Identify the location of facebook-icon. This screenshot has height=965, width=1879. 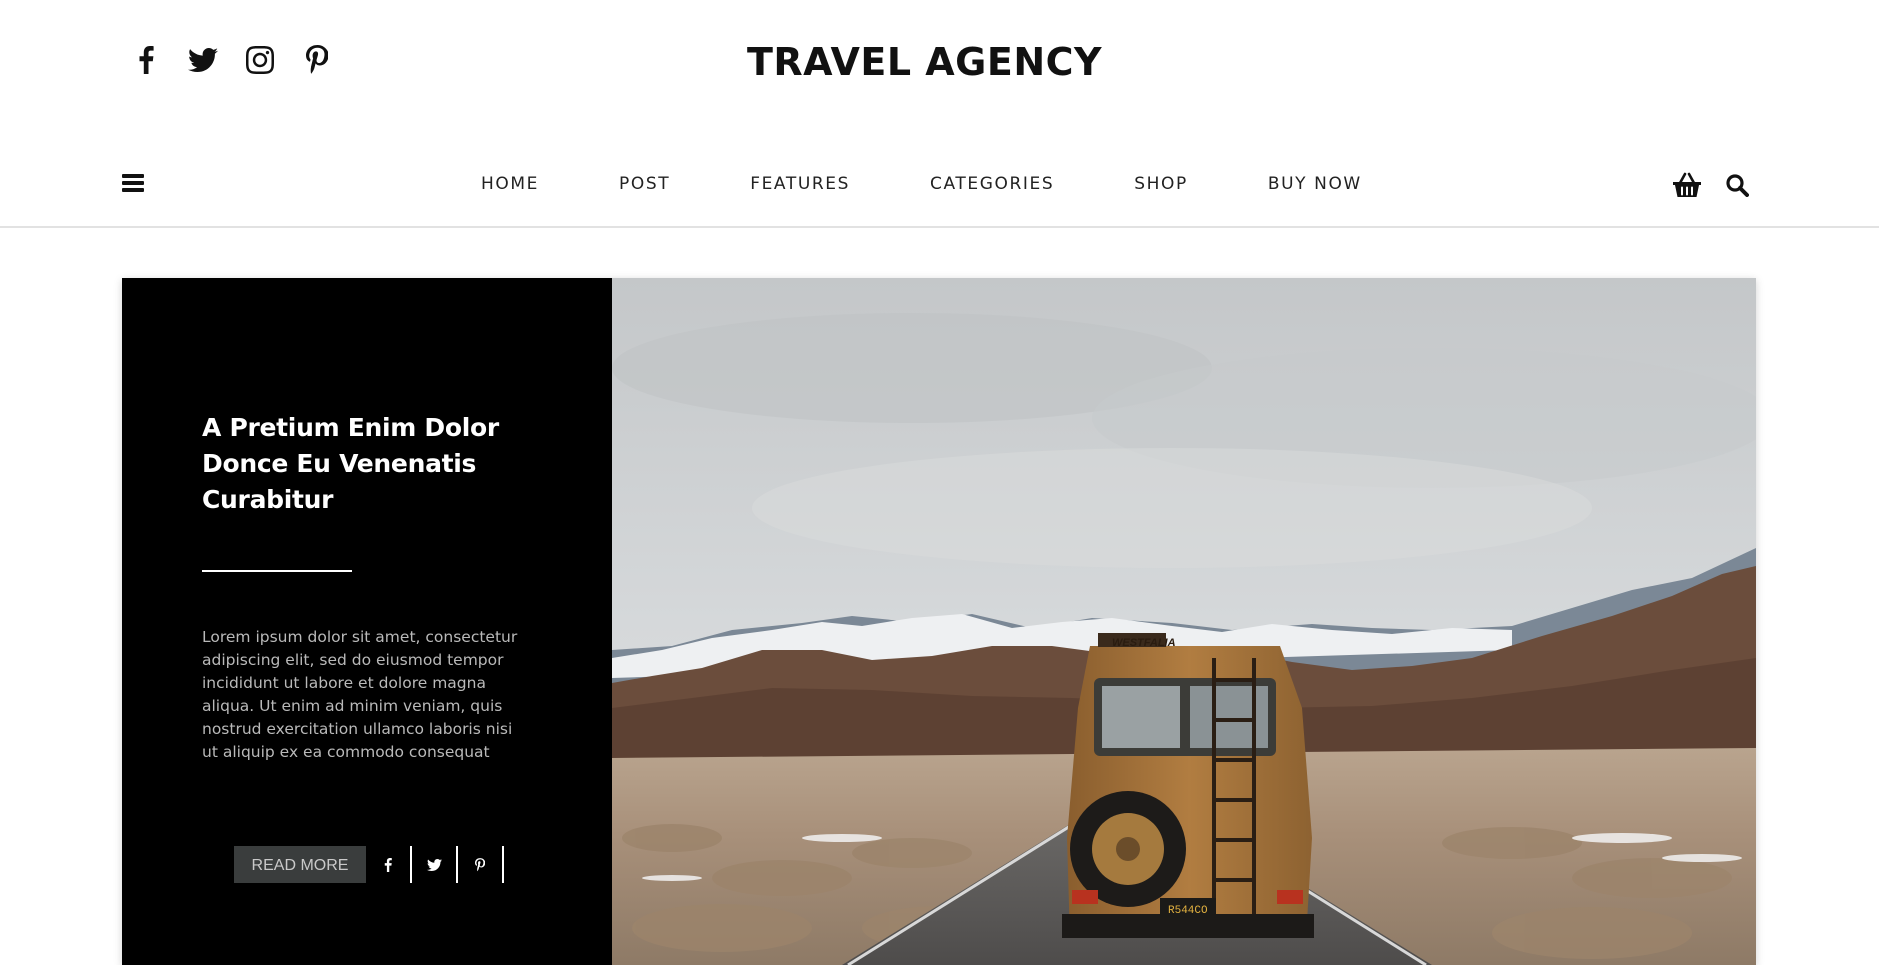
(389, 864).